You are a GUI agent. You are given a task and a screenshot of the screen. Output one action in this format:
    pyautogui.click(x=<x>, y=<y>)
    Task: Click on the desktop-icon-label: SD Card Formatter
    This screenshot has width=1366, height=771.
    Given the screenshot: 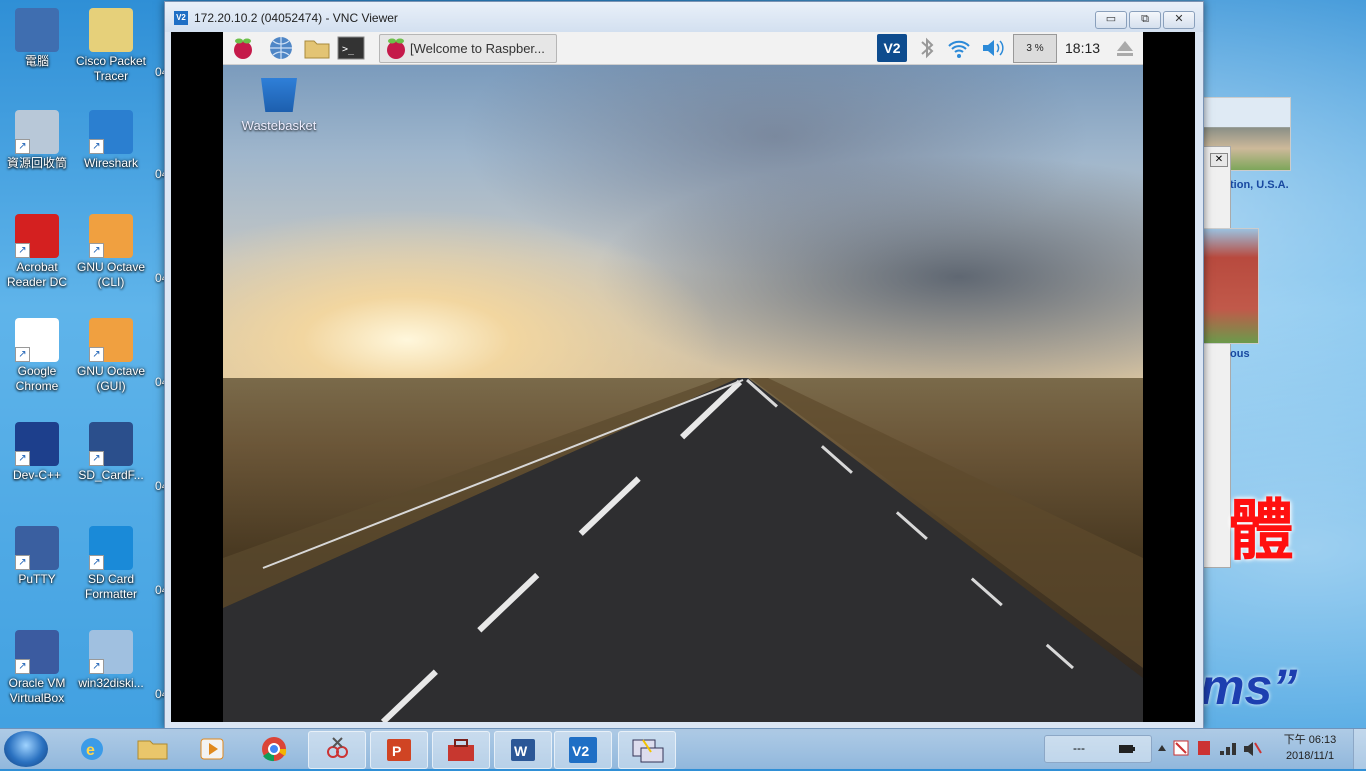 What is the action you would take?
    pyautogui.click(x=110, y=586)
    